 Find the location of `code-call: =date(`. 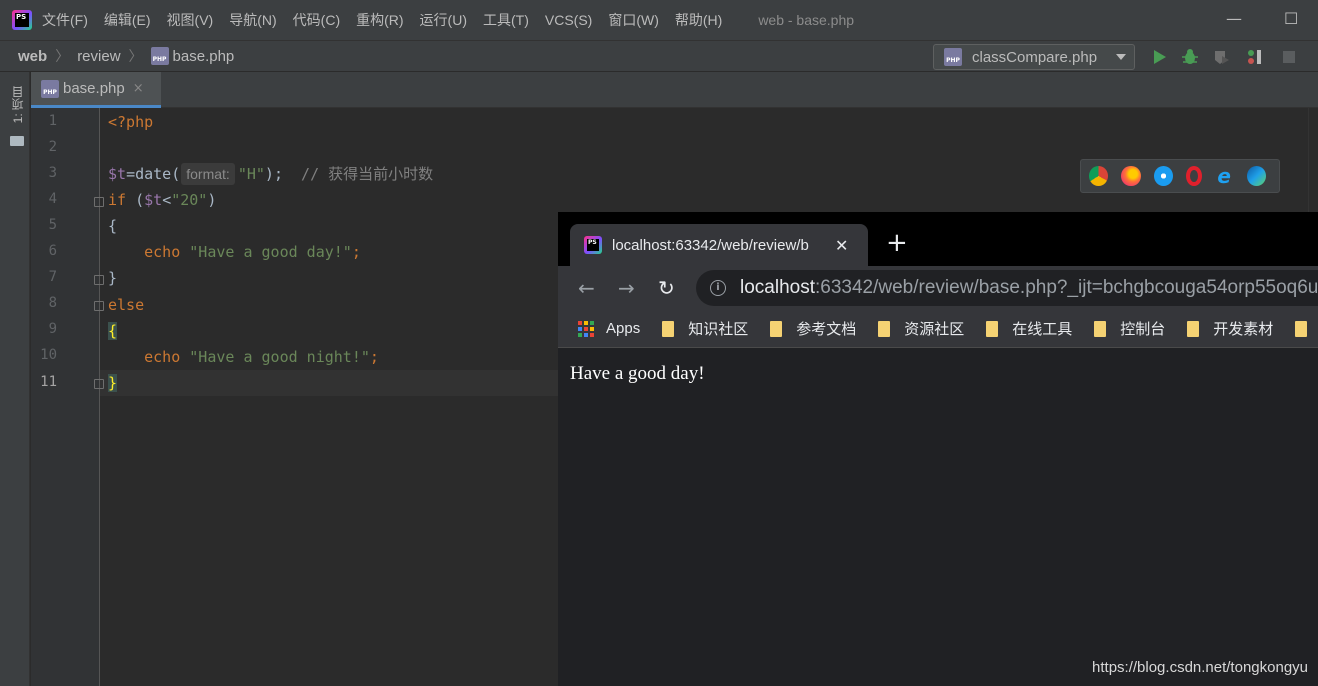

code-call: =date( is located at coordinates (153, 174).